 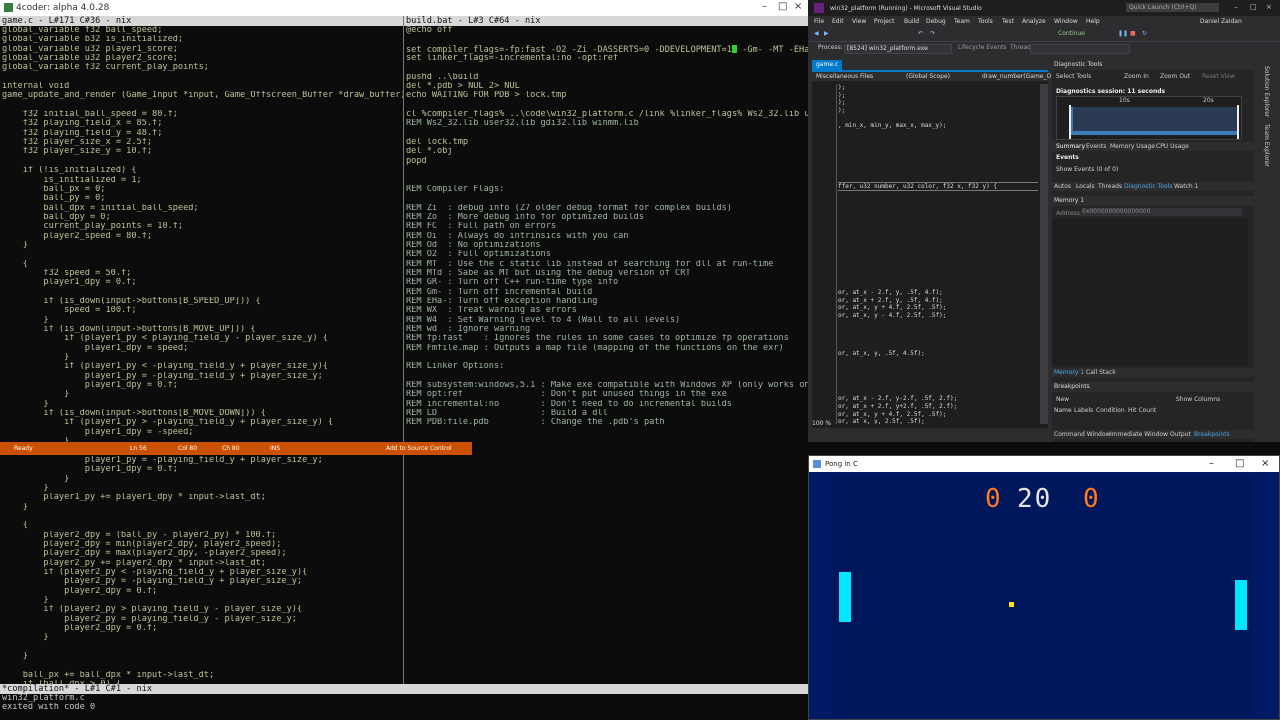 What do you see at coordinates (1180, 434) in the screenshot?
I see `tab-output: Output` at bounding box center [1180, 434].